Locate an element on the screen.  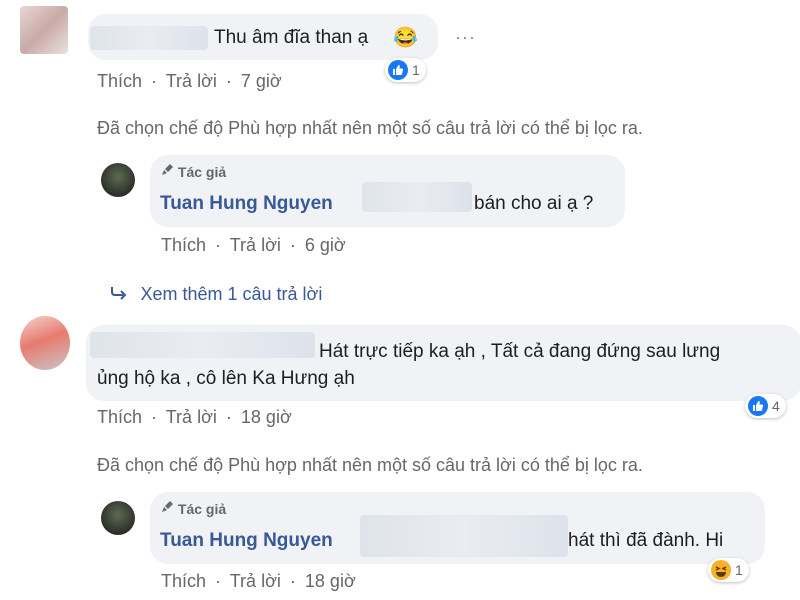
comment-text-2-line2: ủng hộ ka , cô lên Ka Hưng ạh is located at coordinates (226, 378).